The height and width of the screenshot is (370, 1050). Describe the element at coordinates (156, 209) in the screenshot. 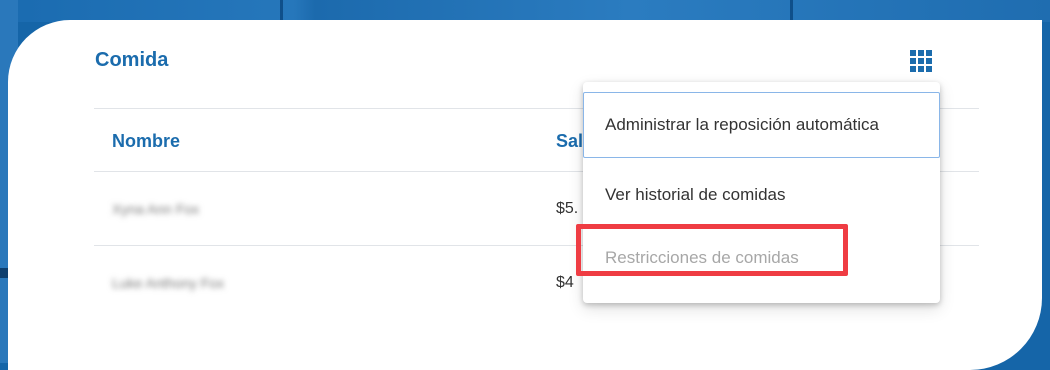

I see `table-row-name: Xyna Ann Fox` at that location.